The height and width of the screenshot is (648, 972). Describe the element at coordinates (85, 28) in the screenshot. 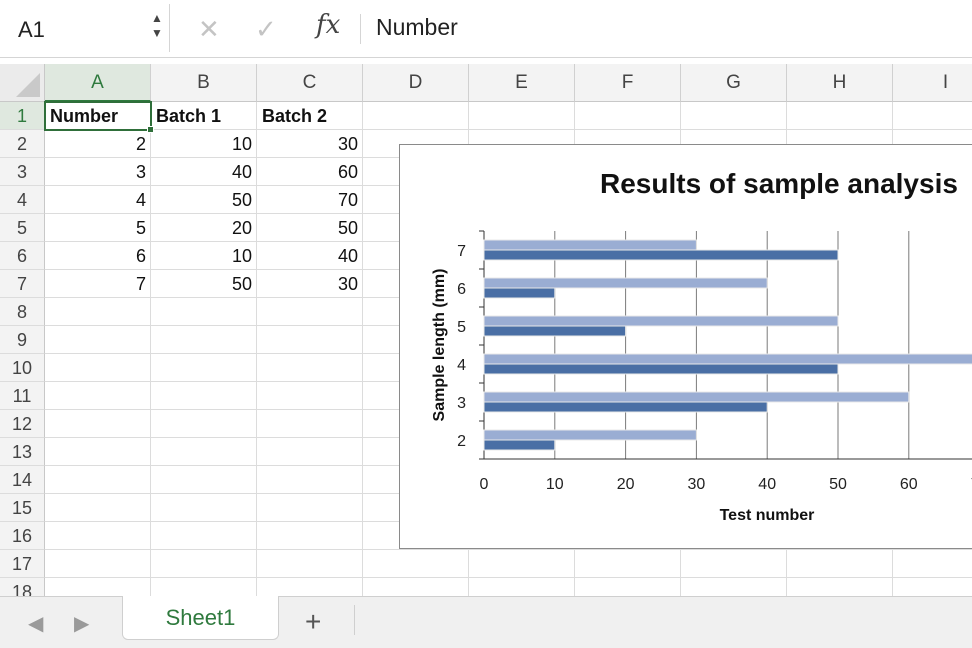

I see `name-box: A1 ▲ ▼` at that location.